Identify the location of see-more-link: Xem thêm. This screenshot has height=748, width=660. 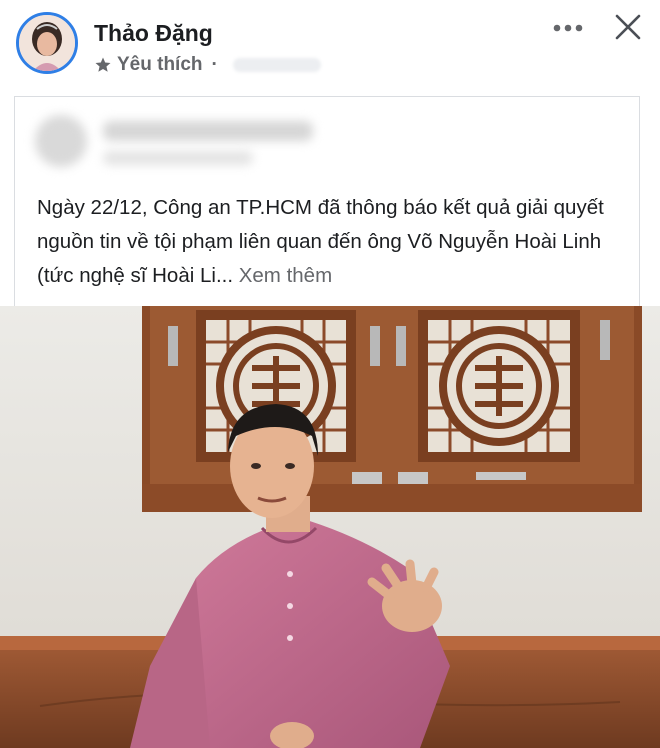
(285, 275).